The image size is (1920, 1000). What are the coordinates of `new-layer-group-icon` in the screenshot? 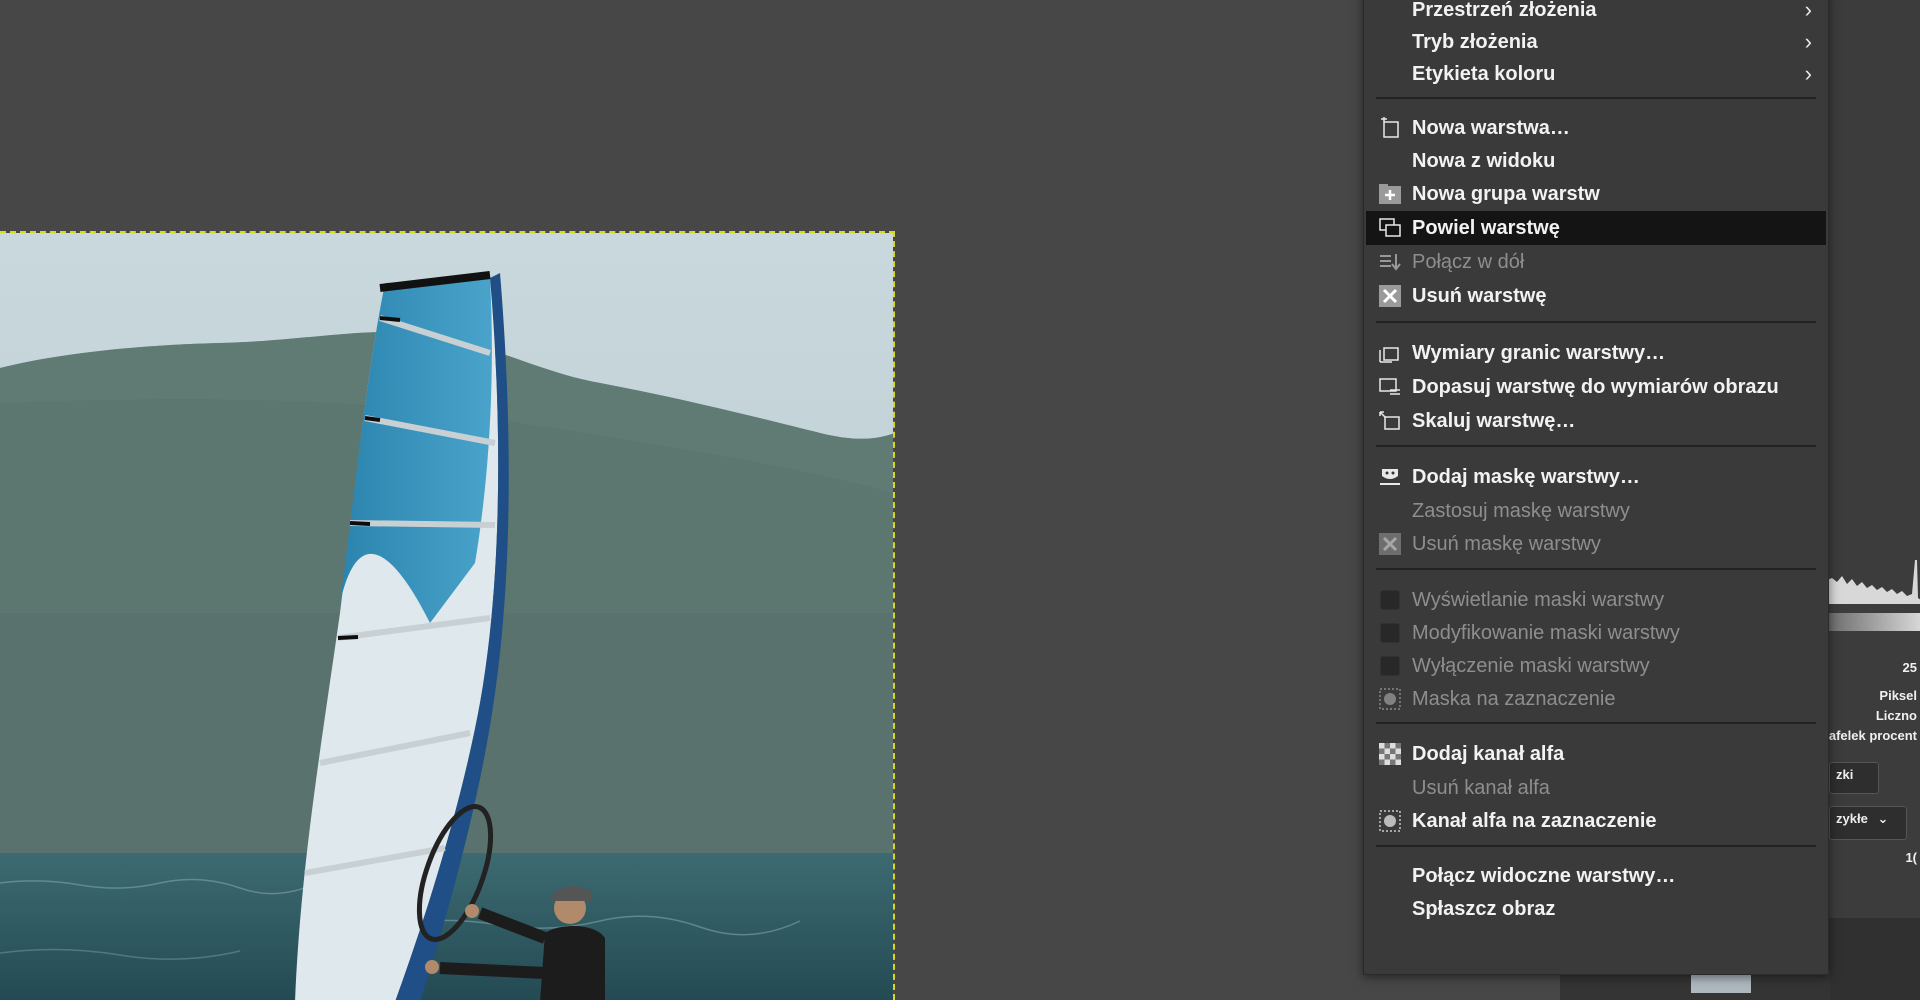 It's located at (1390, 194).